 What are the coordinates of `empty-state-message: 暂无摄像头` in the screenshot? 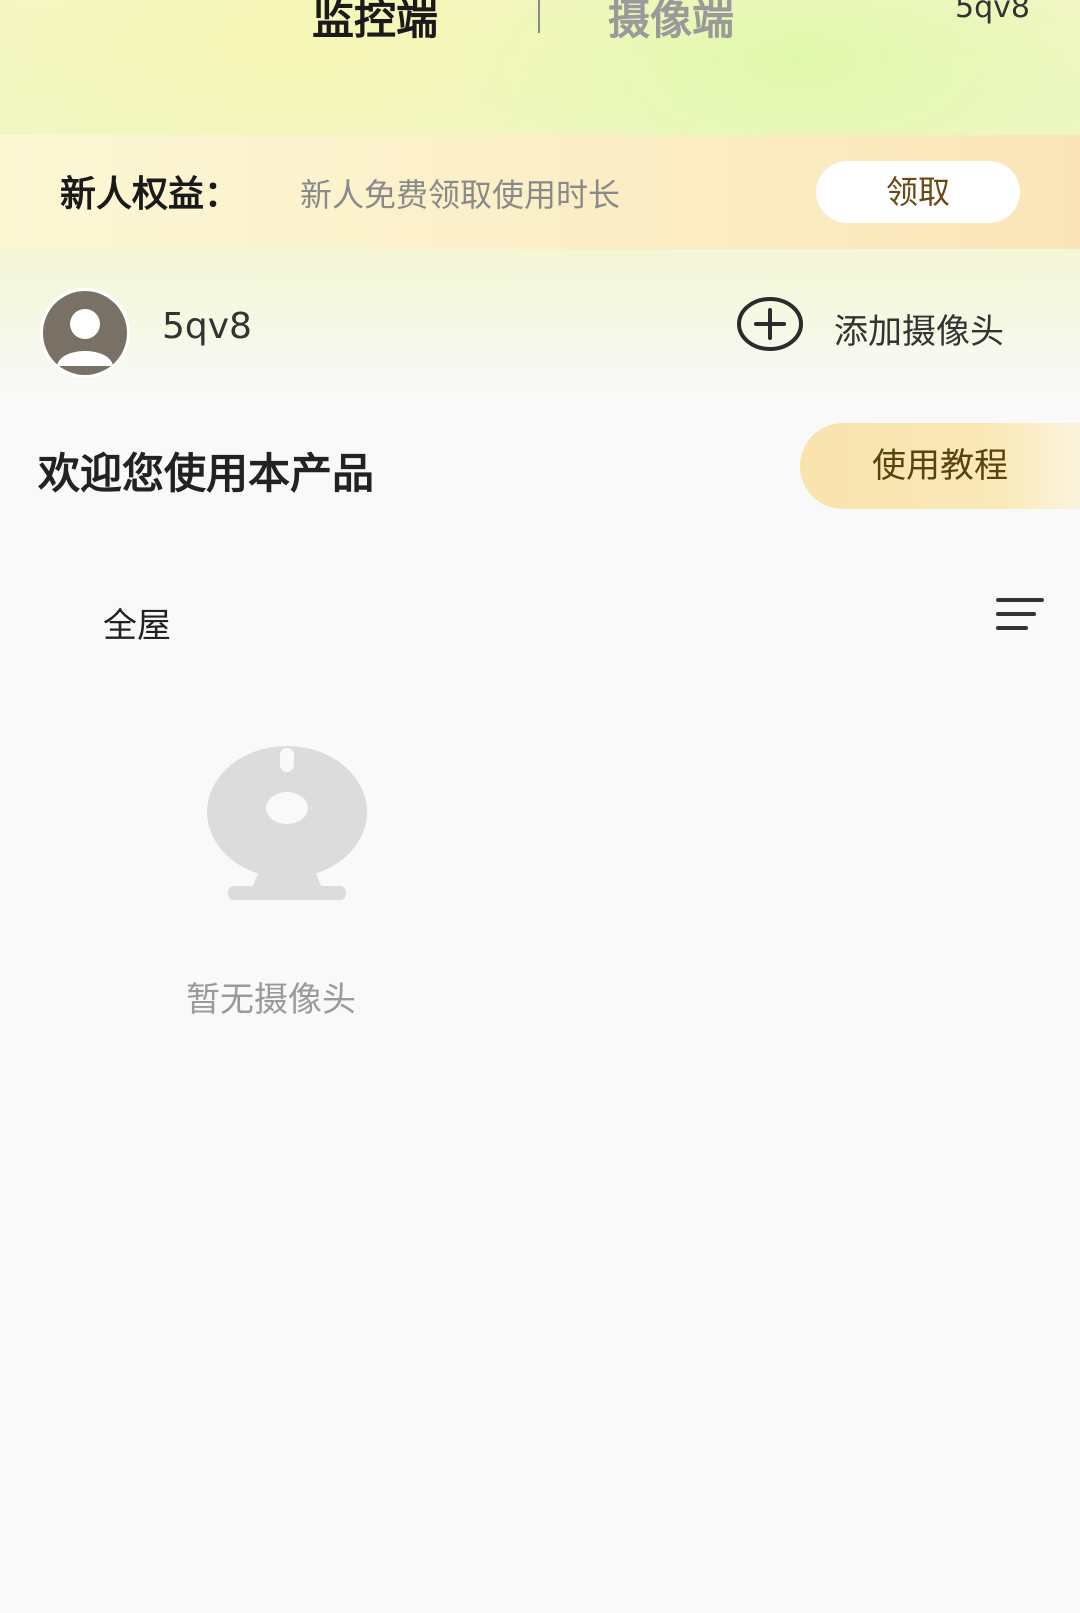 It's located at (271, 1000).